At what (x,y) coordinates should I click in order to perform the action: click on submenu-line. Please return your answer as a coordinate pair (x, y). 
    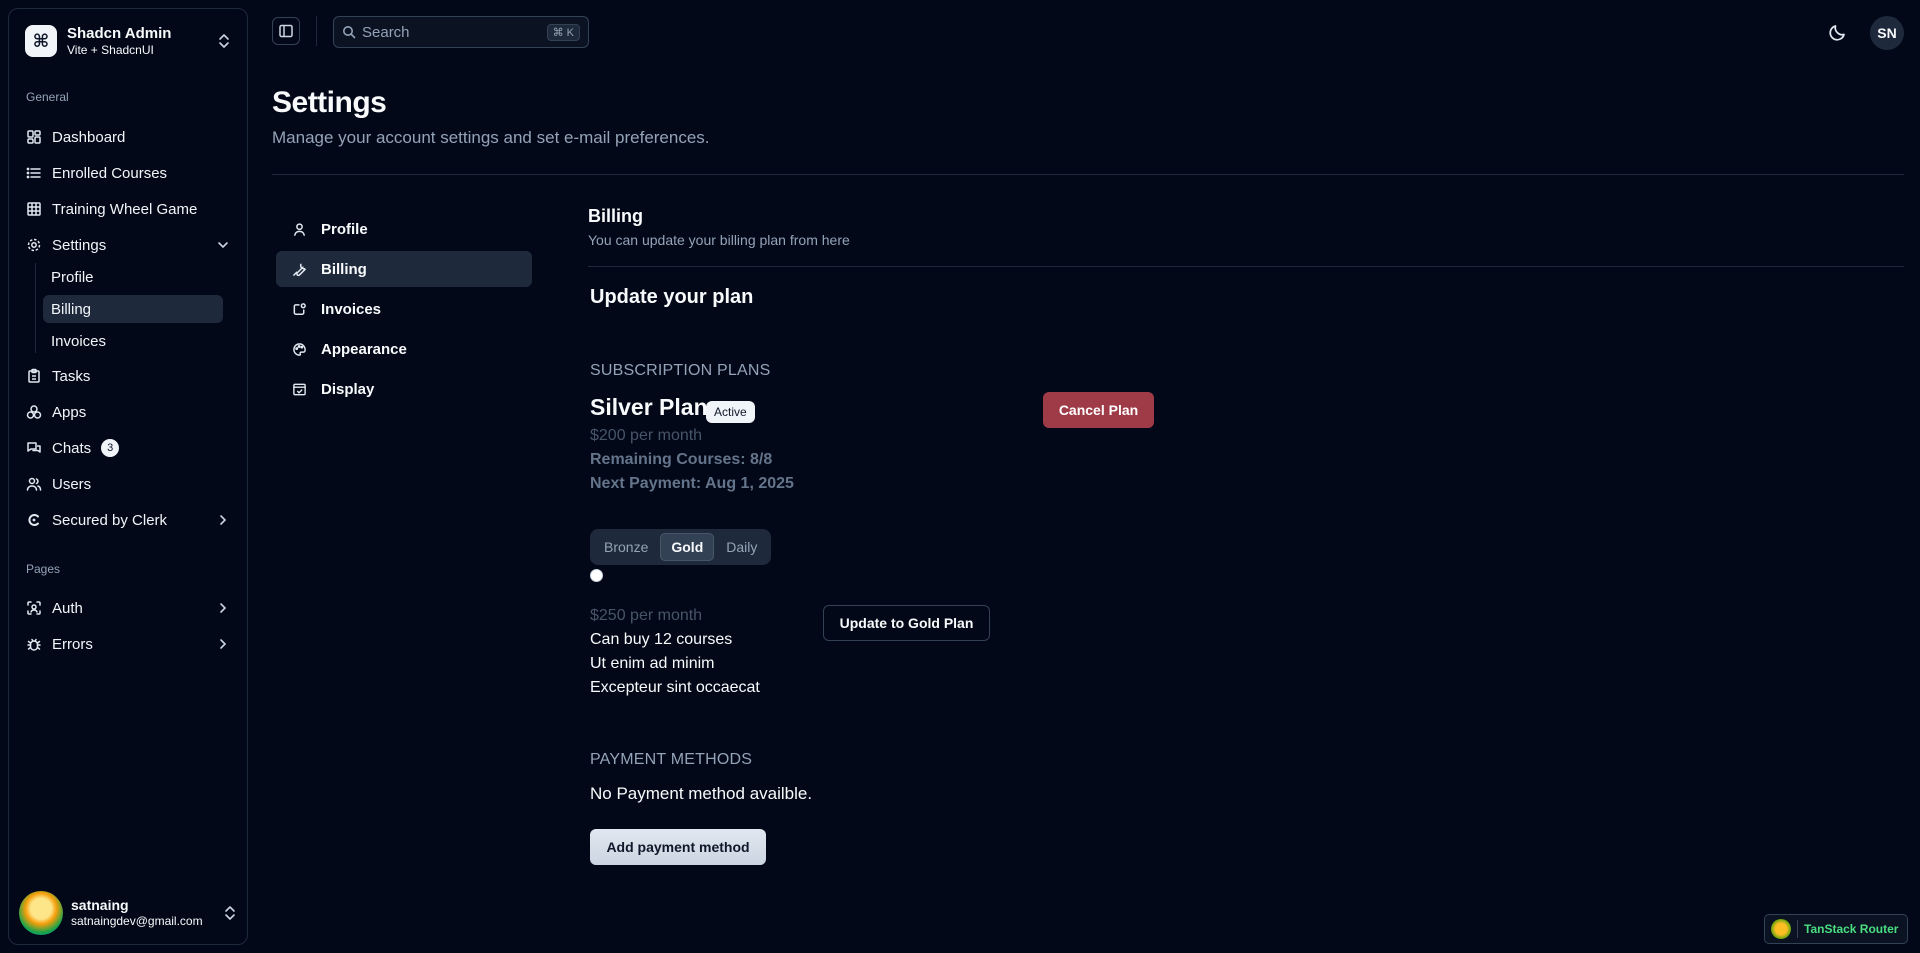
    Looking at the image, I should click on (35, 308).